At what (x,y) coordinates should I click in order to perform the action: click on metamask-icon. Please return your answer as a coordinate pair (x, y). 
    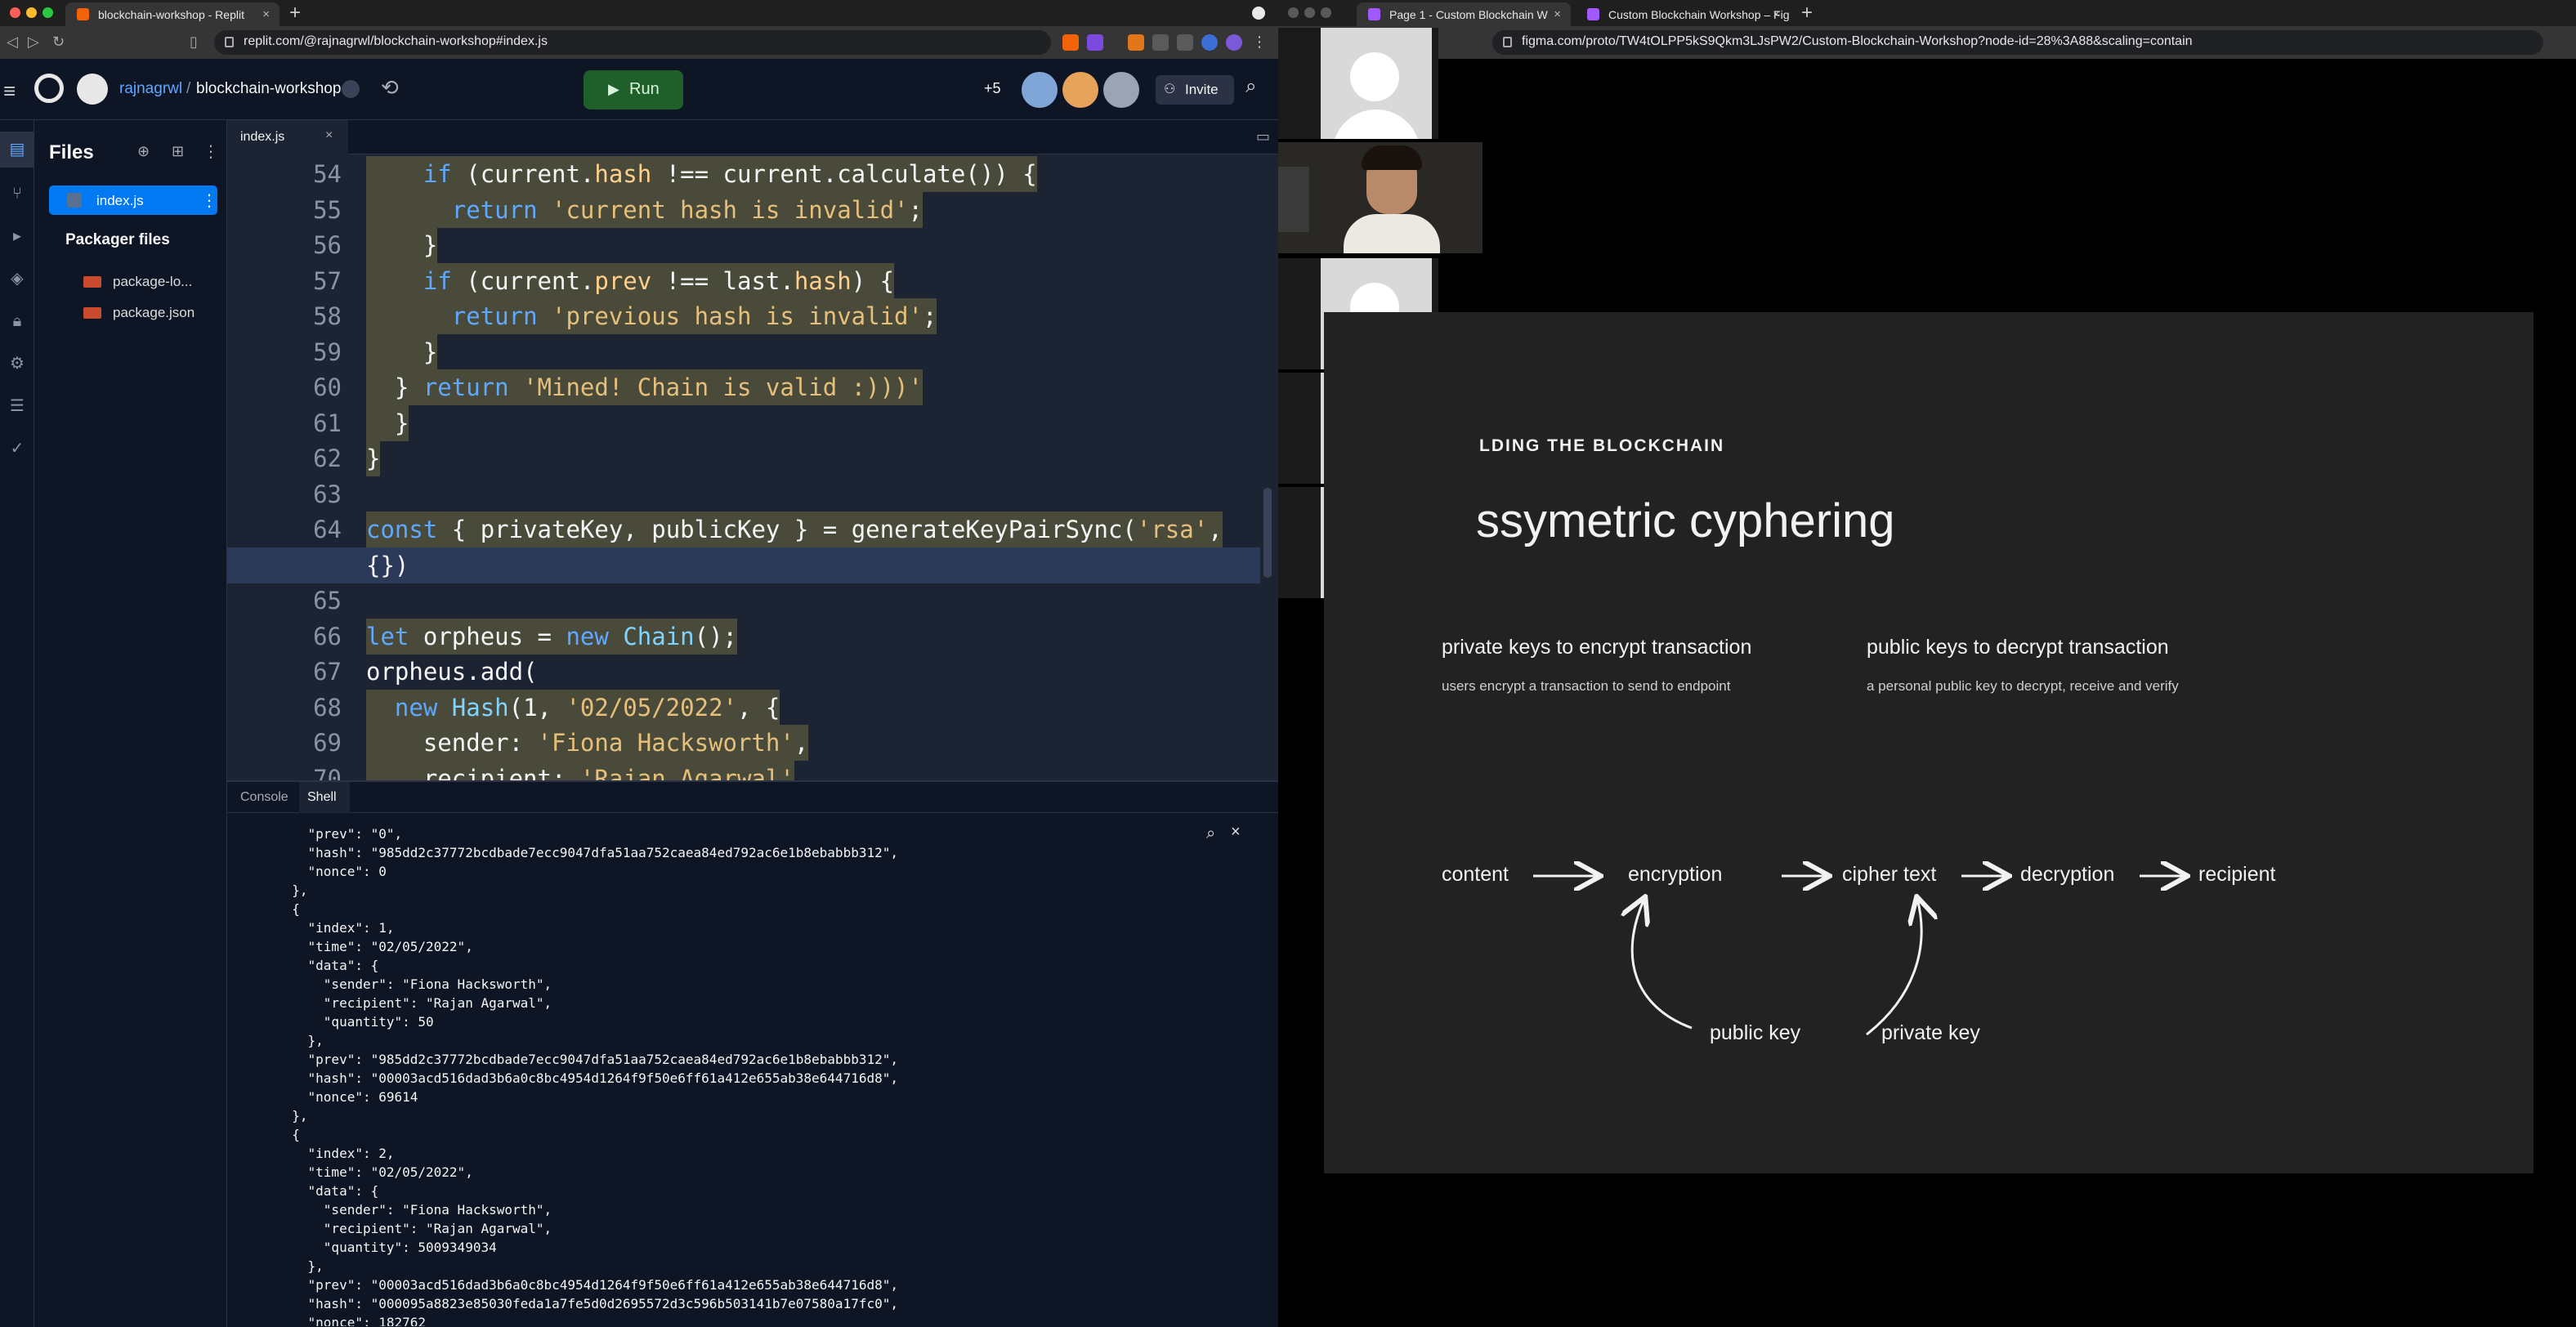
    Looking at the image, I should click on (1136, 43).